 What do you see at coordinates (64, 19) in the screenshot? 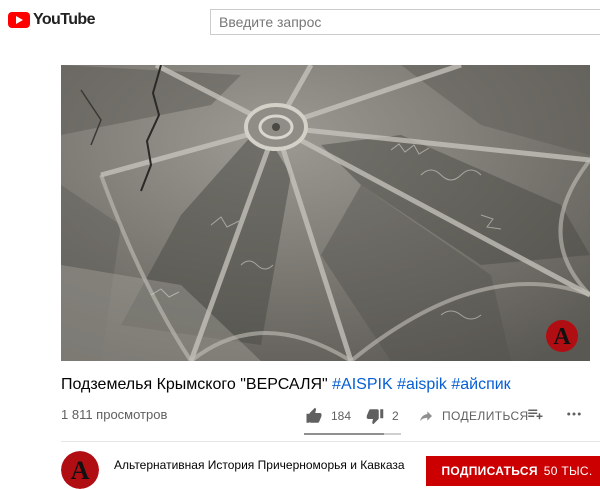
I see `logo-text: YouTube` at bounding box center [64, 19].